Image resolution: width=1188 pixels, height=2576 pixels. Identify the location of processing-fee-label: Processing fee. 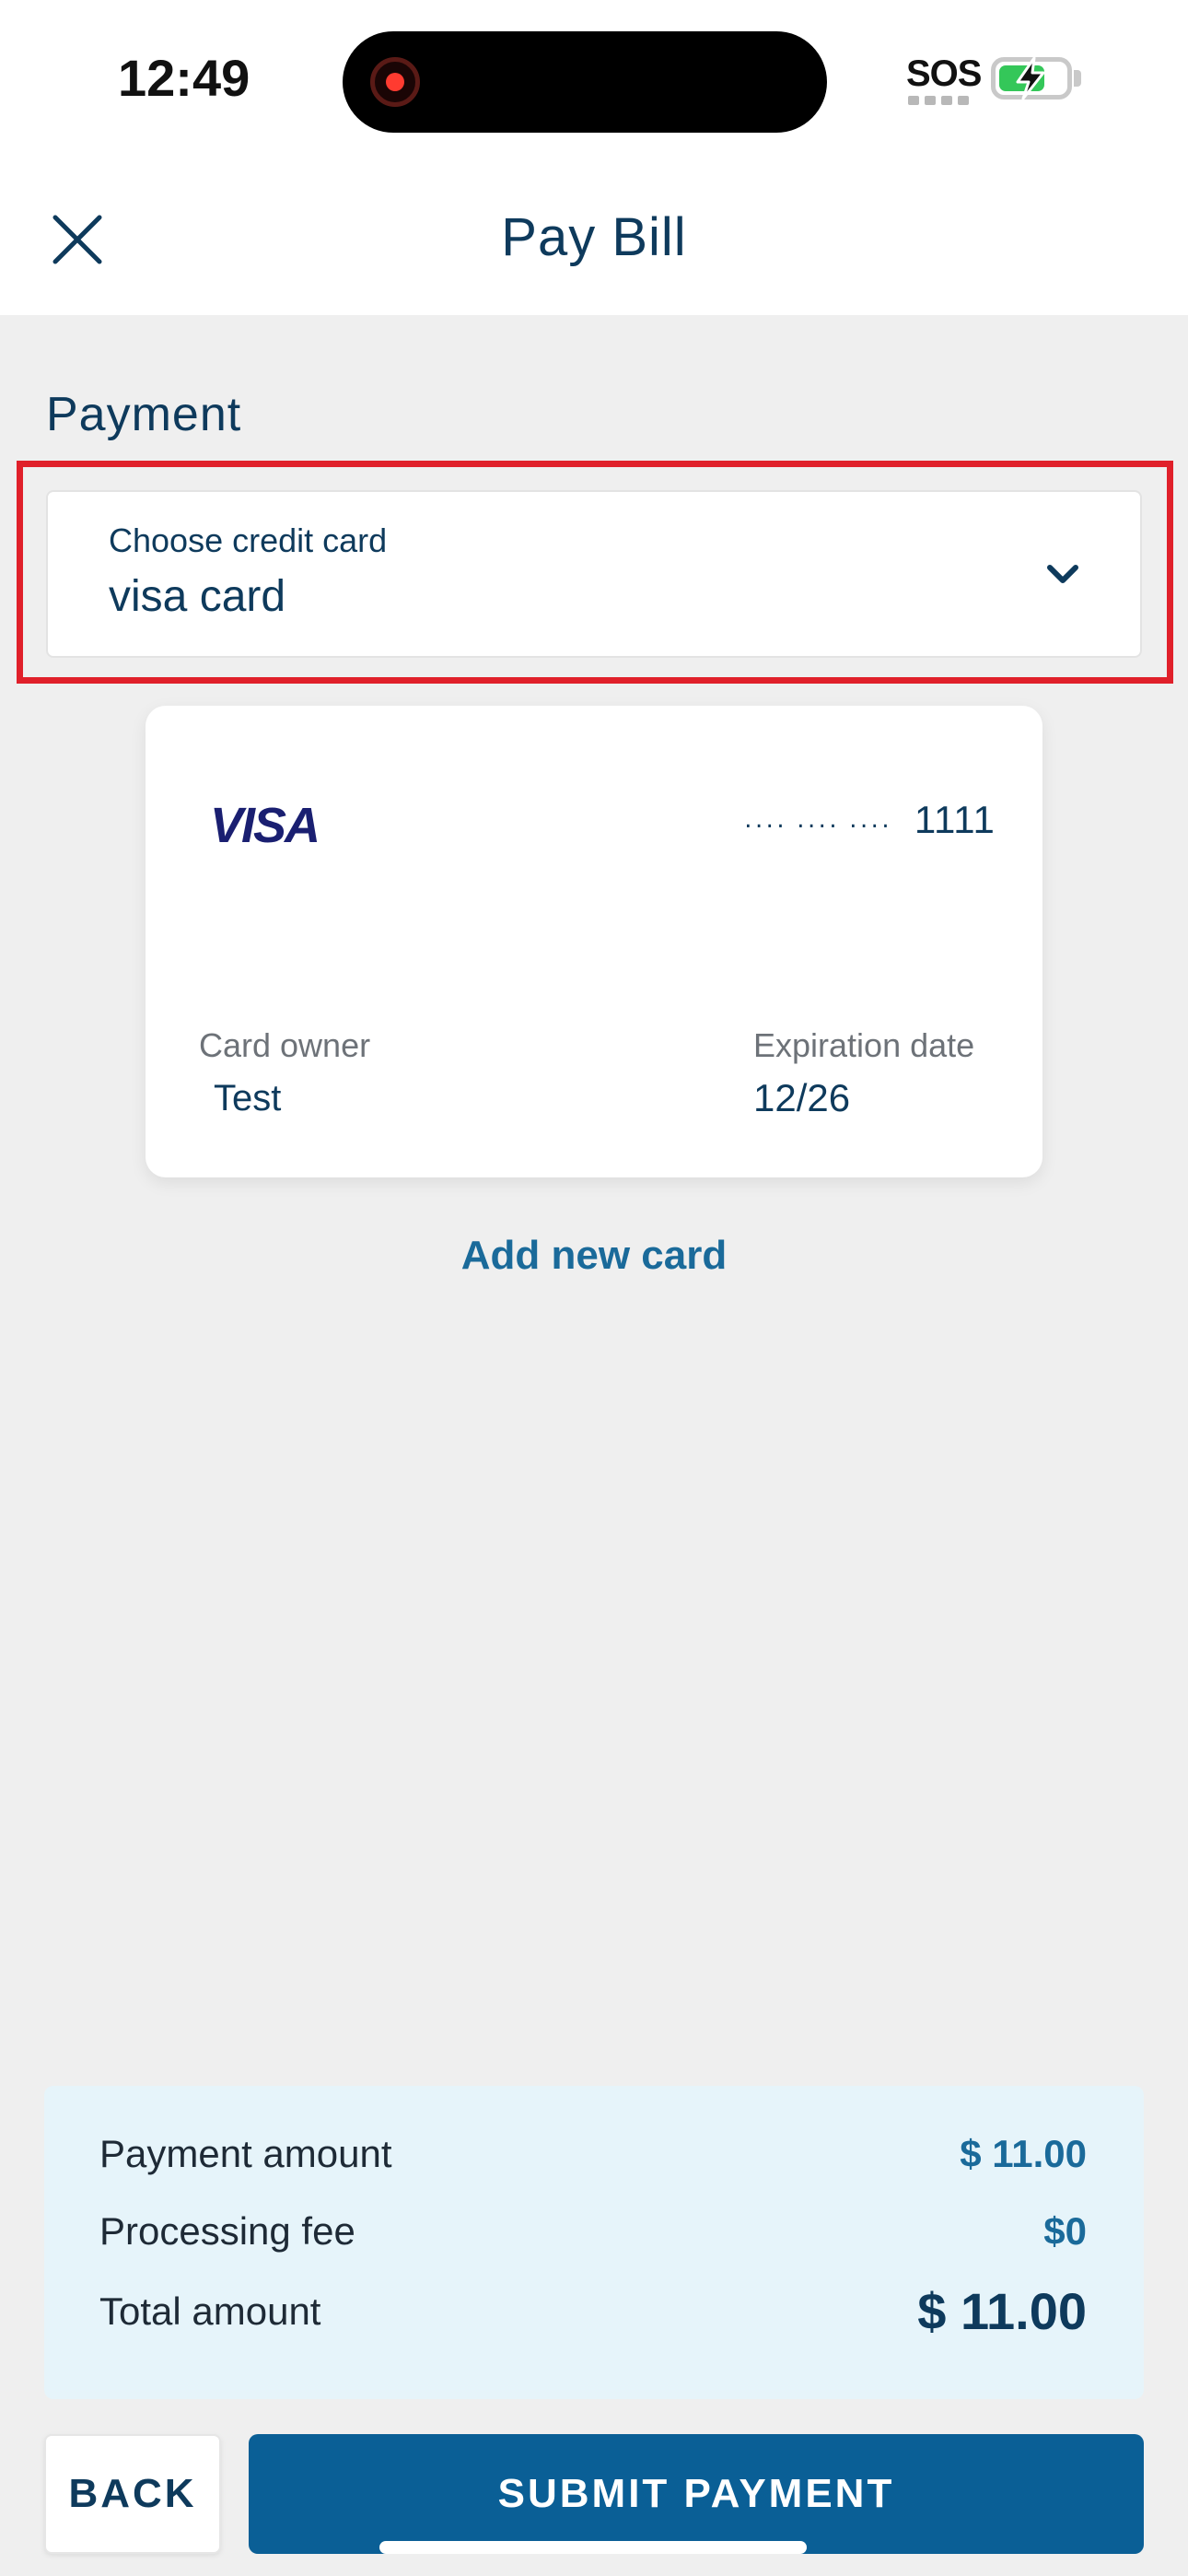
(227, 2231).